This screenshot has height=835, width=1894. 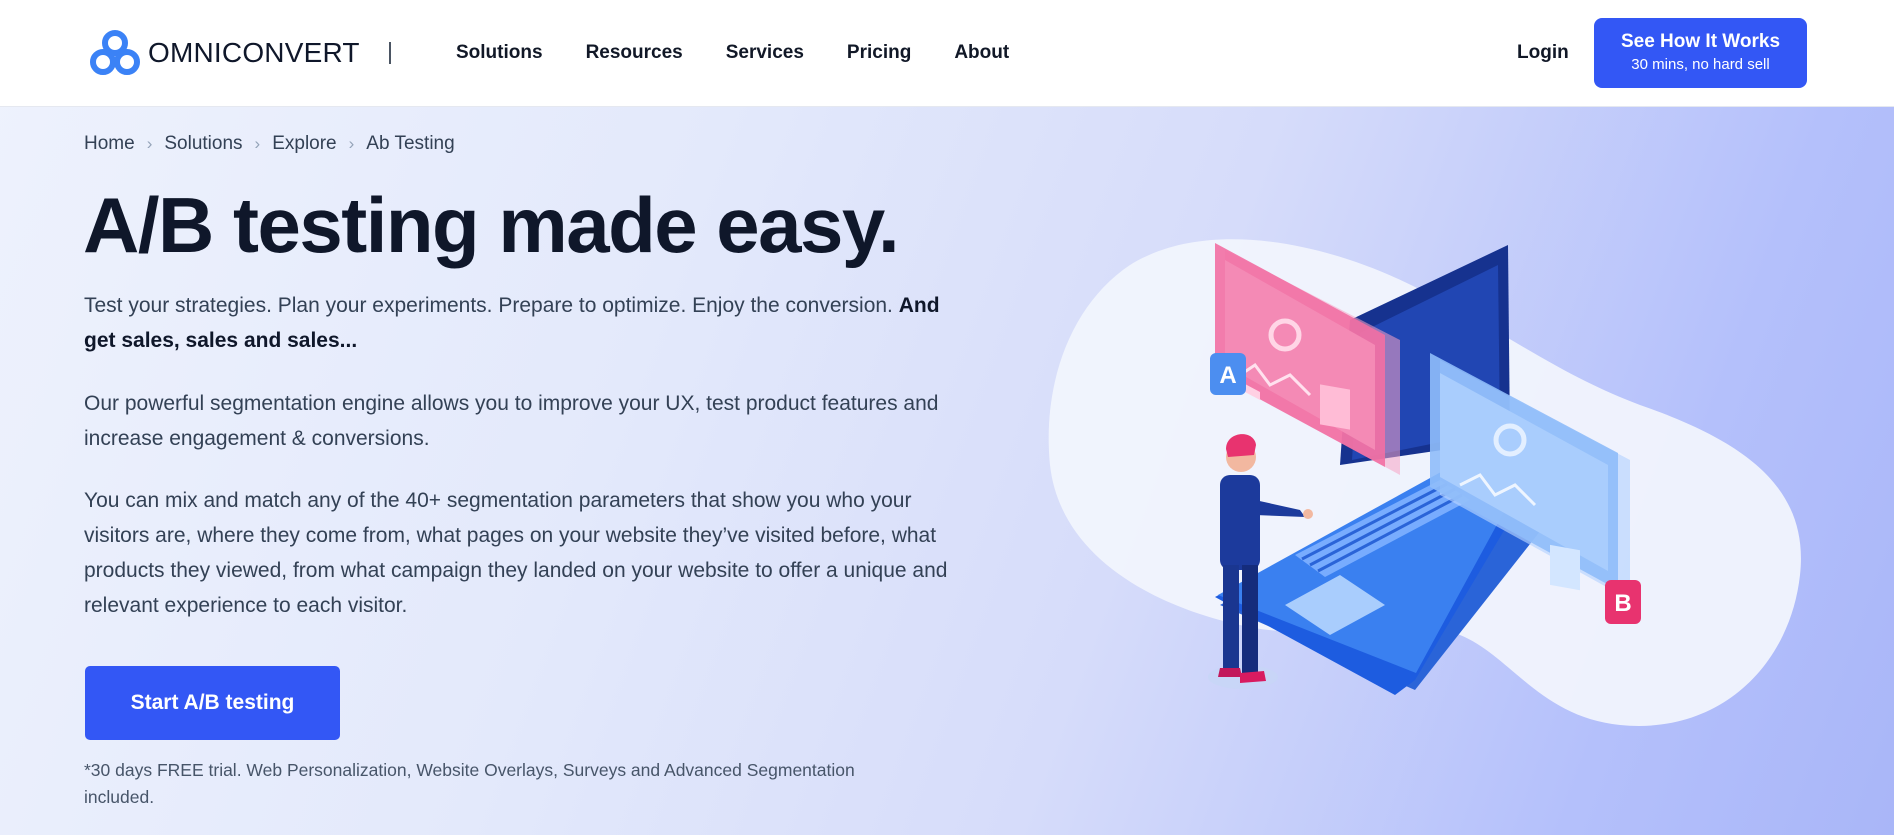 What do you see at coordinates (1700, 41) in the screenshot?
I see `see-how-it-works-title: See How It Works` at bounding box center [1700, 41].